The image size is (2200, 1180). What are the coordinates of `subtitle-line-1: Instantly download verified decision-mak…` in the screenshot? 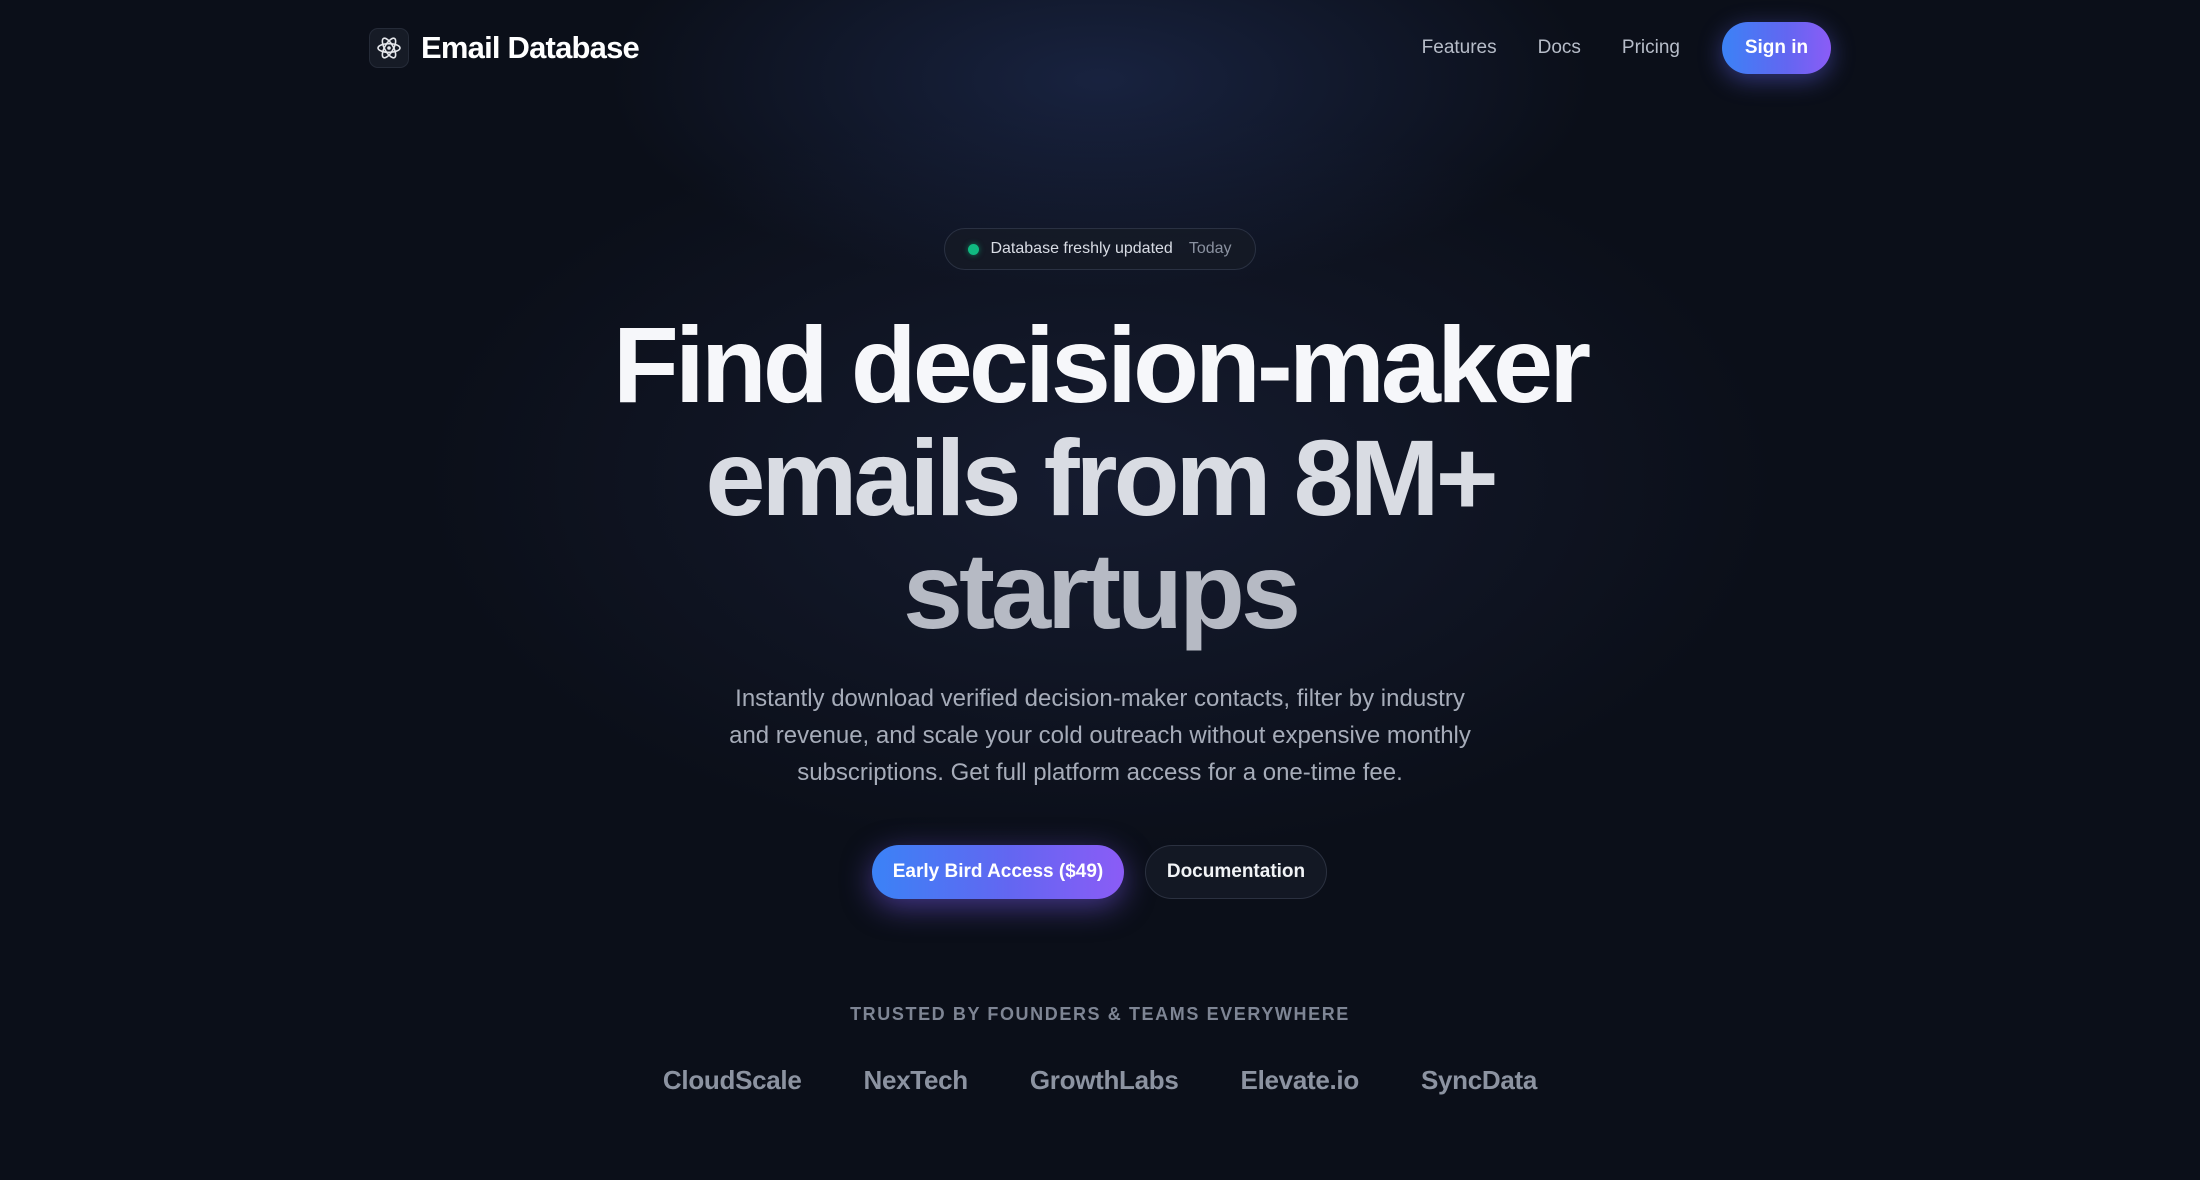 It's located at (1100, 698).